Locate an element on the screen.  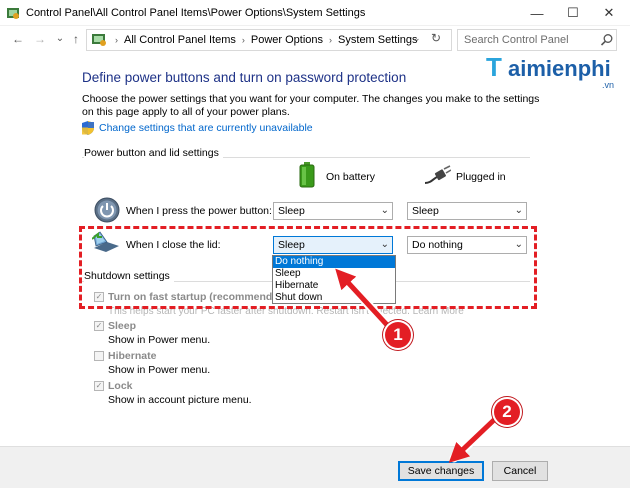
breadcrumb-item-system-settings: System Settings is located at coordinates (377, 40).